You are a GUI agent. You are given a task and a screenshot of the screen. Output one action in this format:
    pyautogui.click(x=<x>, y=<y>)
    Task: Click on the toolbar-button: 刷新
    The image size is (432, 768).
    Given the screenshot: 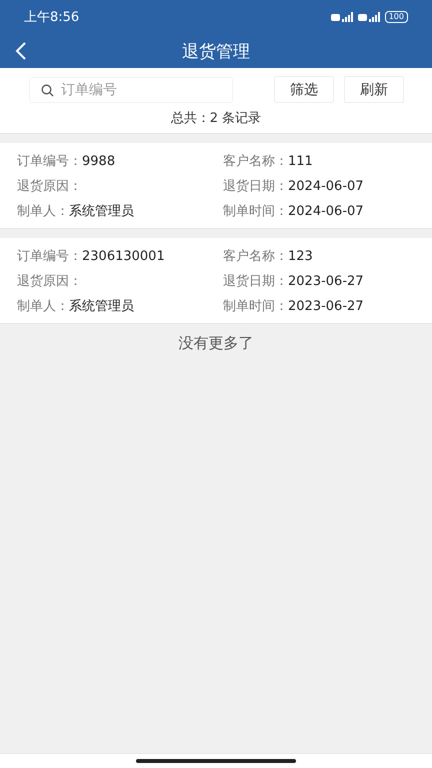 What is the action you would take?
    pyautogui.click(x=374, y=89)
    